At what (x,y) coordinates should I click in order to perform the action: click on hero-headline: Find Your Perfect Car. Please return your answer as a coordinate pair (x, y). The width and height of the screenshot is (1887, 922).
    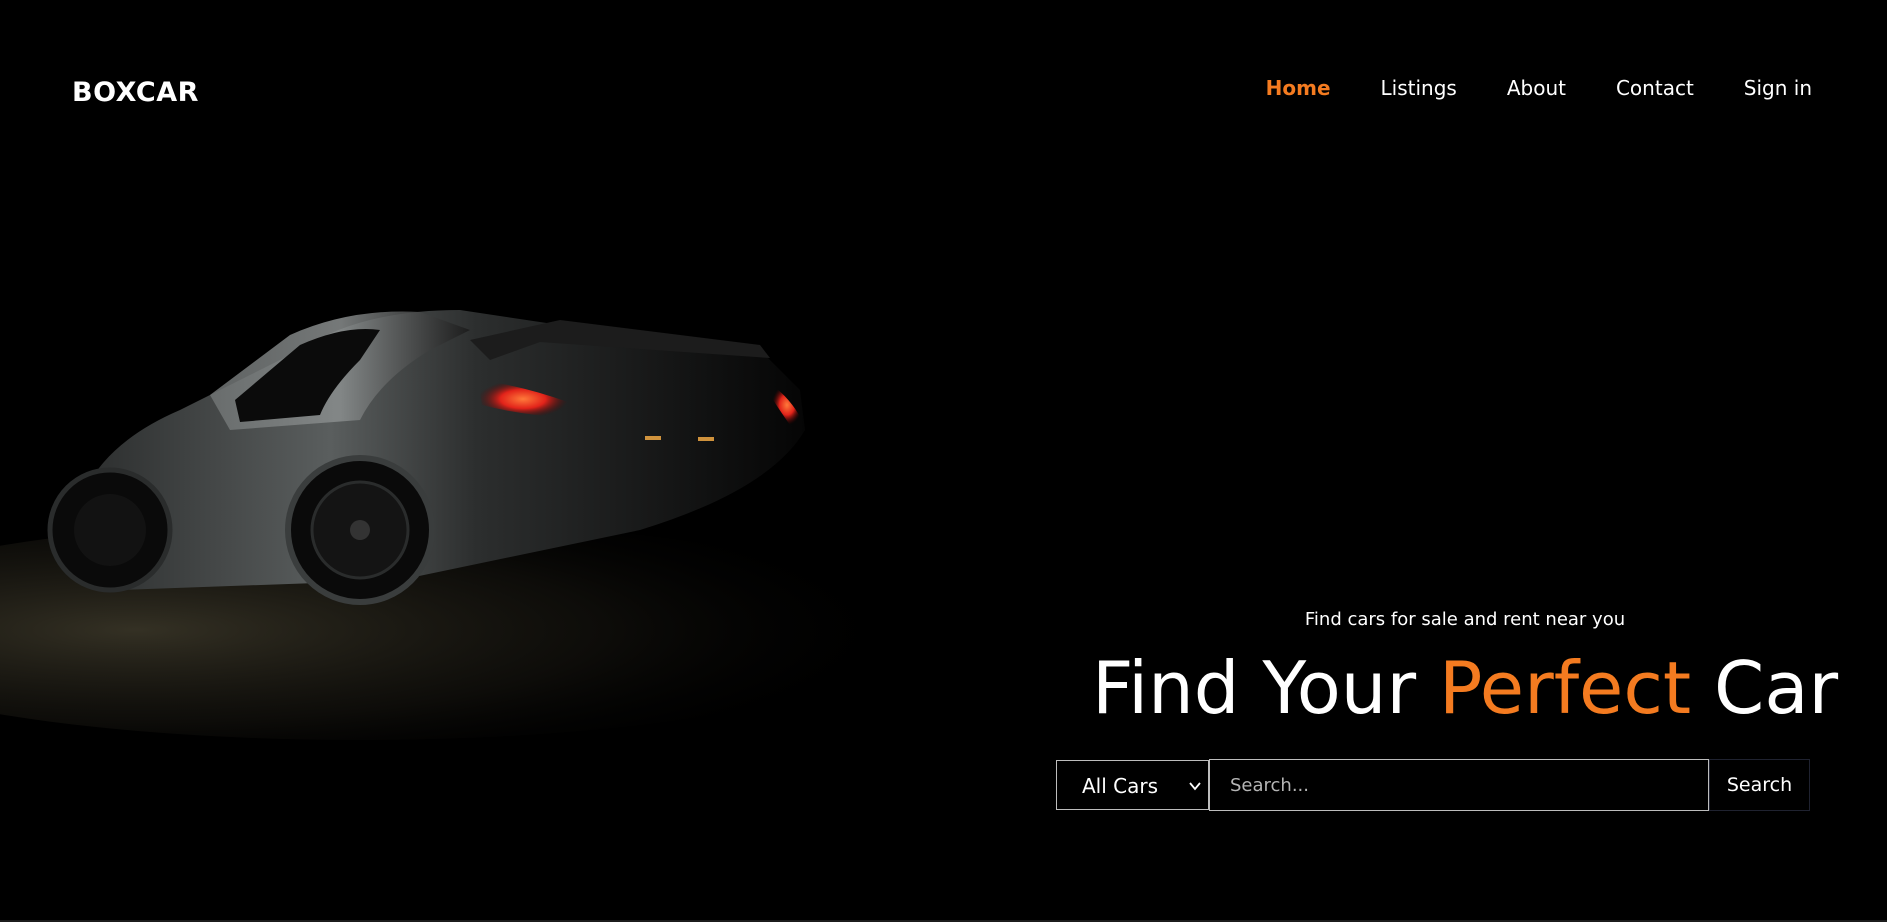
    Looking at the image, I should click on (1465, 688).